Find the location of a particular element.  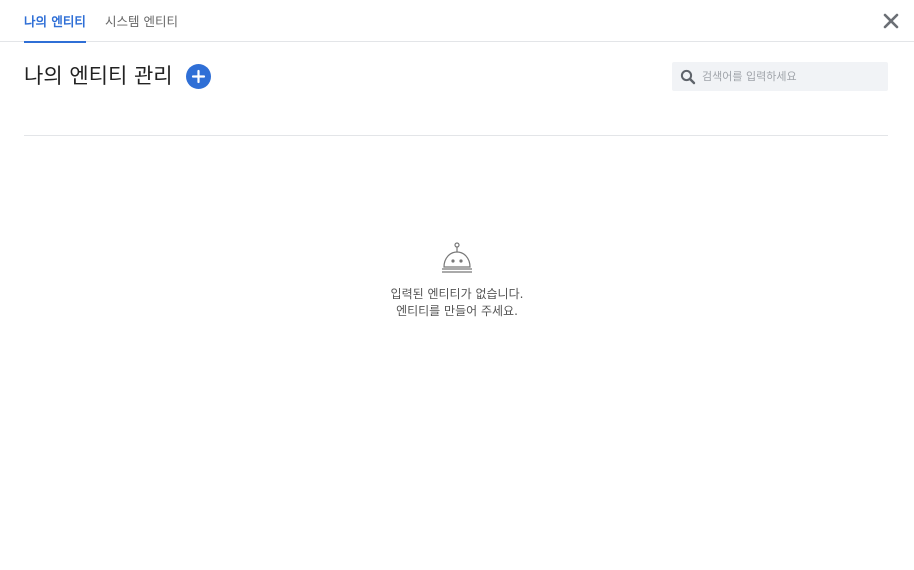

tab-system-entities: 시스템 엔티티 is located at coordinates (141, 21).